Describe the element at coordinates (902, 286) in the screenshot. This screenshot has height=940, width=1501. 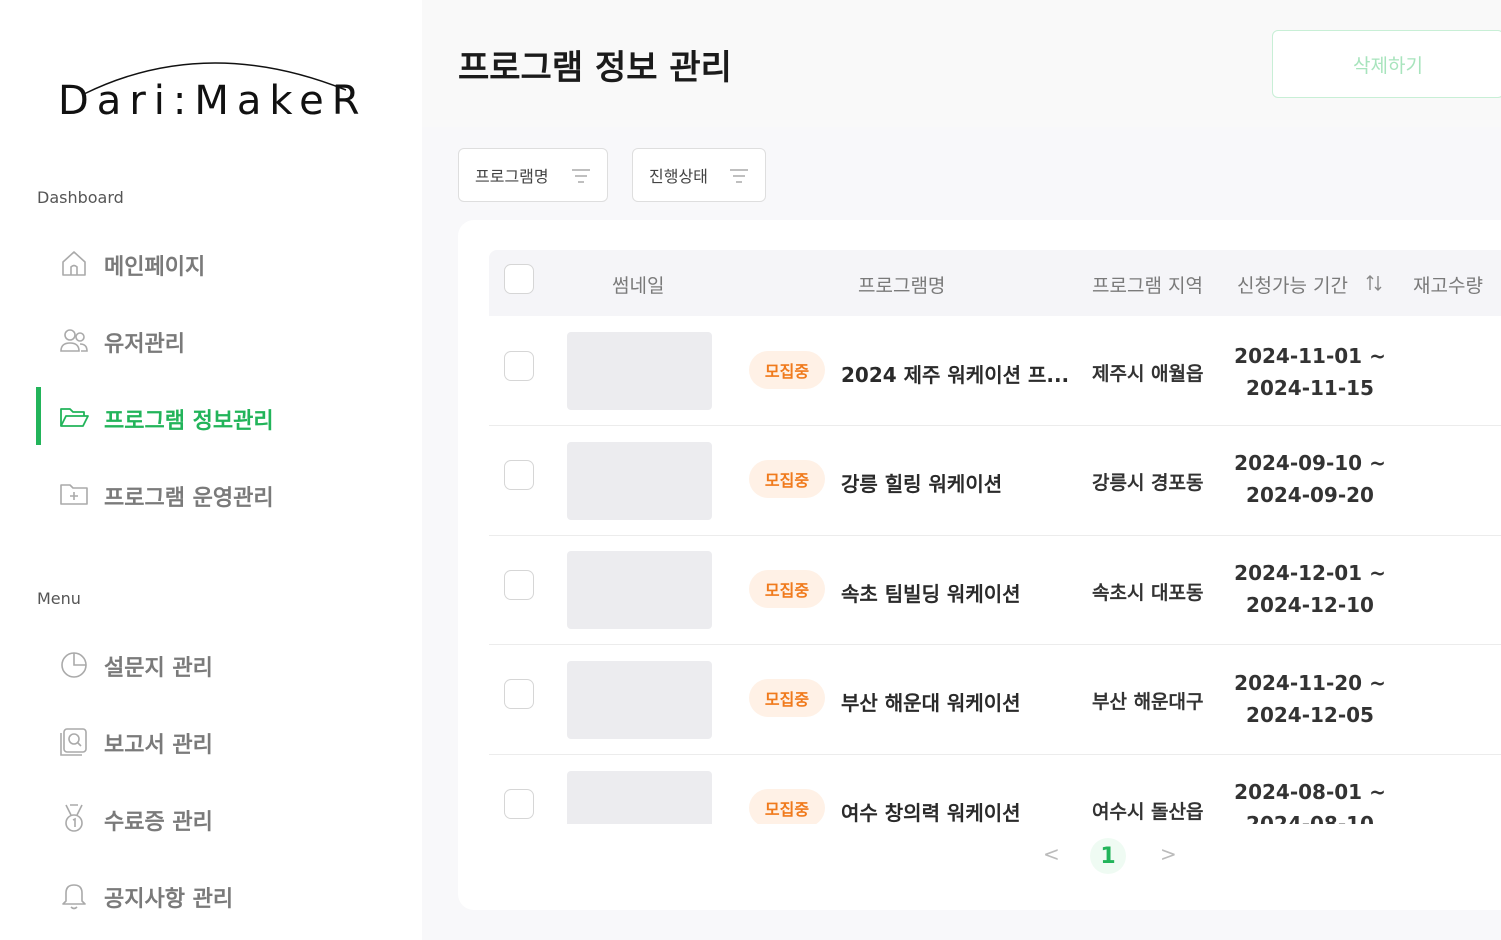
I see `column-program-name: 프로그램명` at that location.